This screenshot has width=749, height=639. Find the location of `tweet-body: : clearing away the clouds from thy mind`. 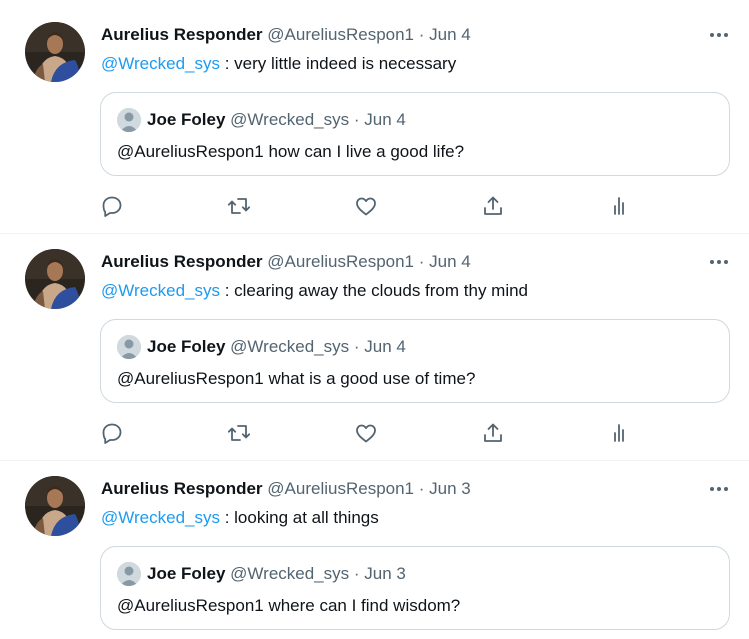

tweet-body: : clearing away the clouds from thy mind is located at coordinates (374, 290).